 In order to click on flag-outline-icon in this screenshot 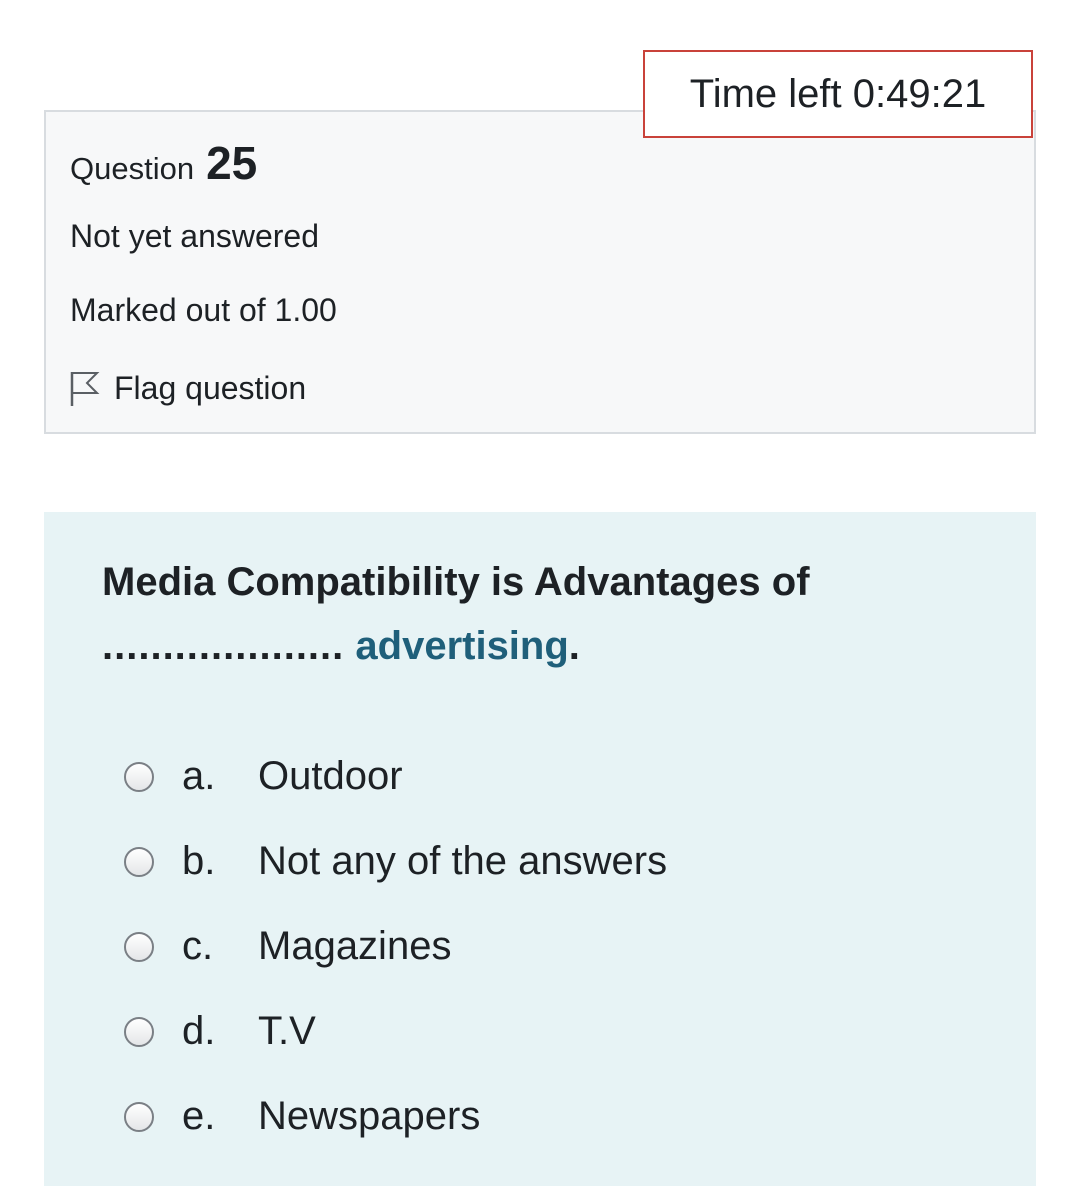, I will do `click(85, 388)`.